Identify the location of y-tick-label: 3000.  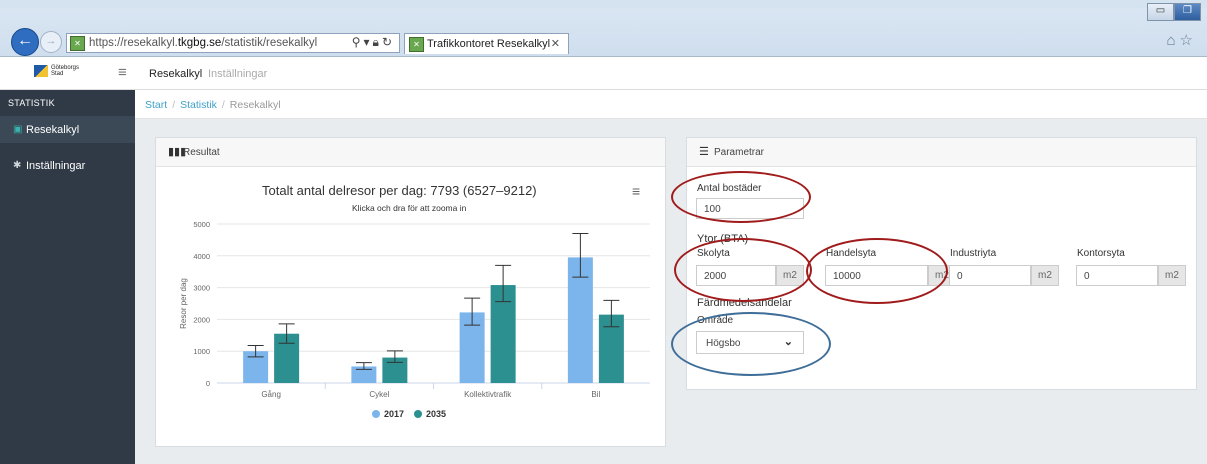
(201, 288).